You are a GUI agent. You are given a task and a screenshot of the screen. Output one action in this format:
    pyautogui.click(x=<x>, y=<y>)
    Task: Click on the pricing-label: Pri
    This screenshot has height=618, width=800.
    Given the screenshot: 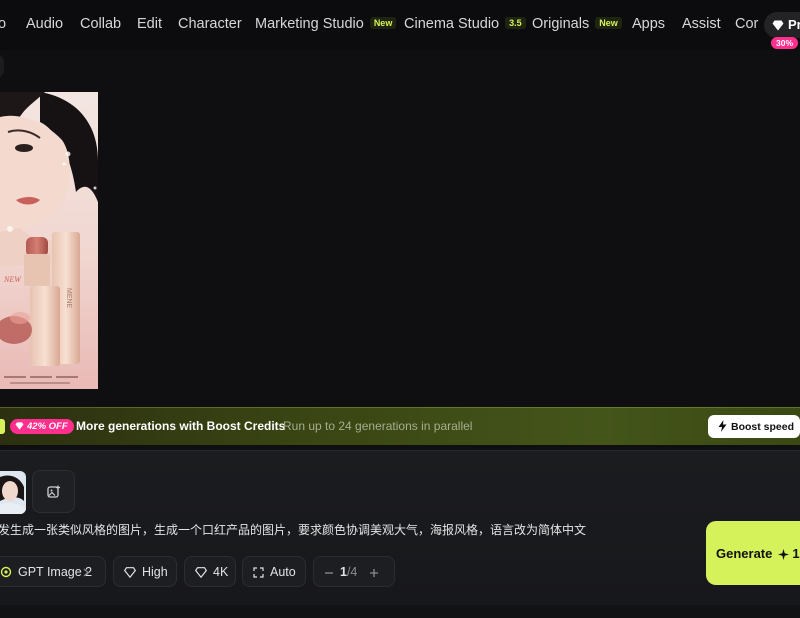 What is the action you would take?
    pyautogui.click(x=794, y=24)
    